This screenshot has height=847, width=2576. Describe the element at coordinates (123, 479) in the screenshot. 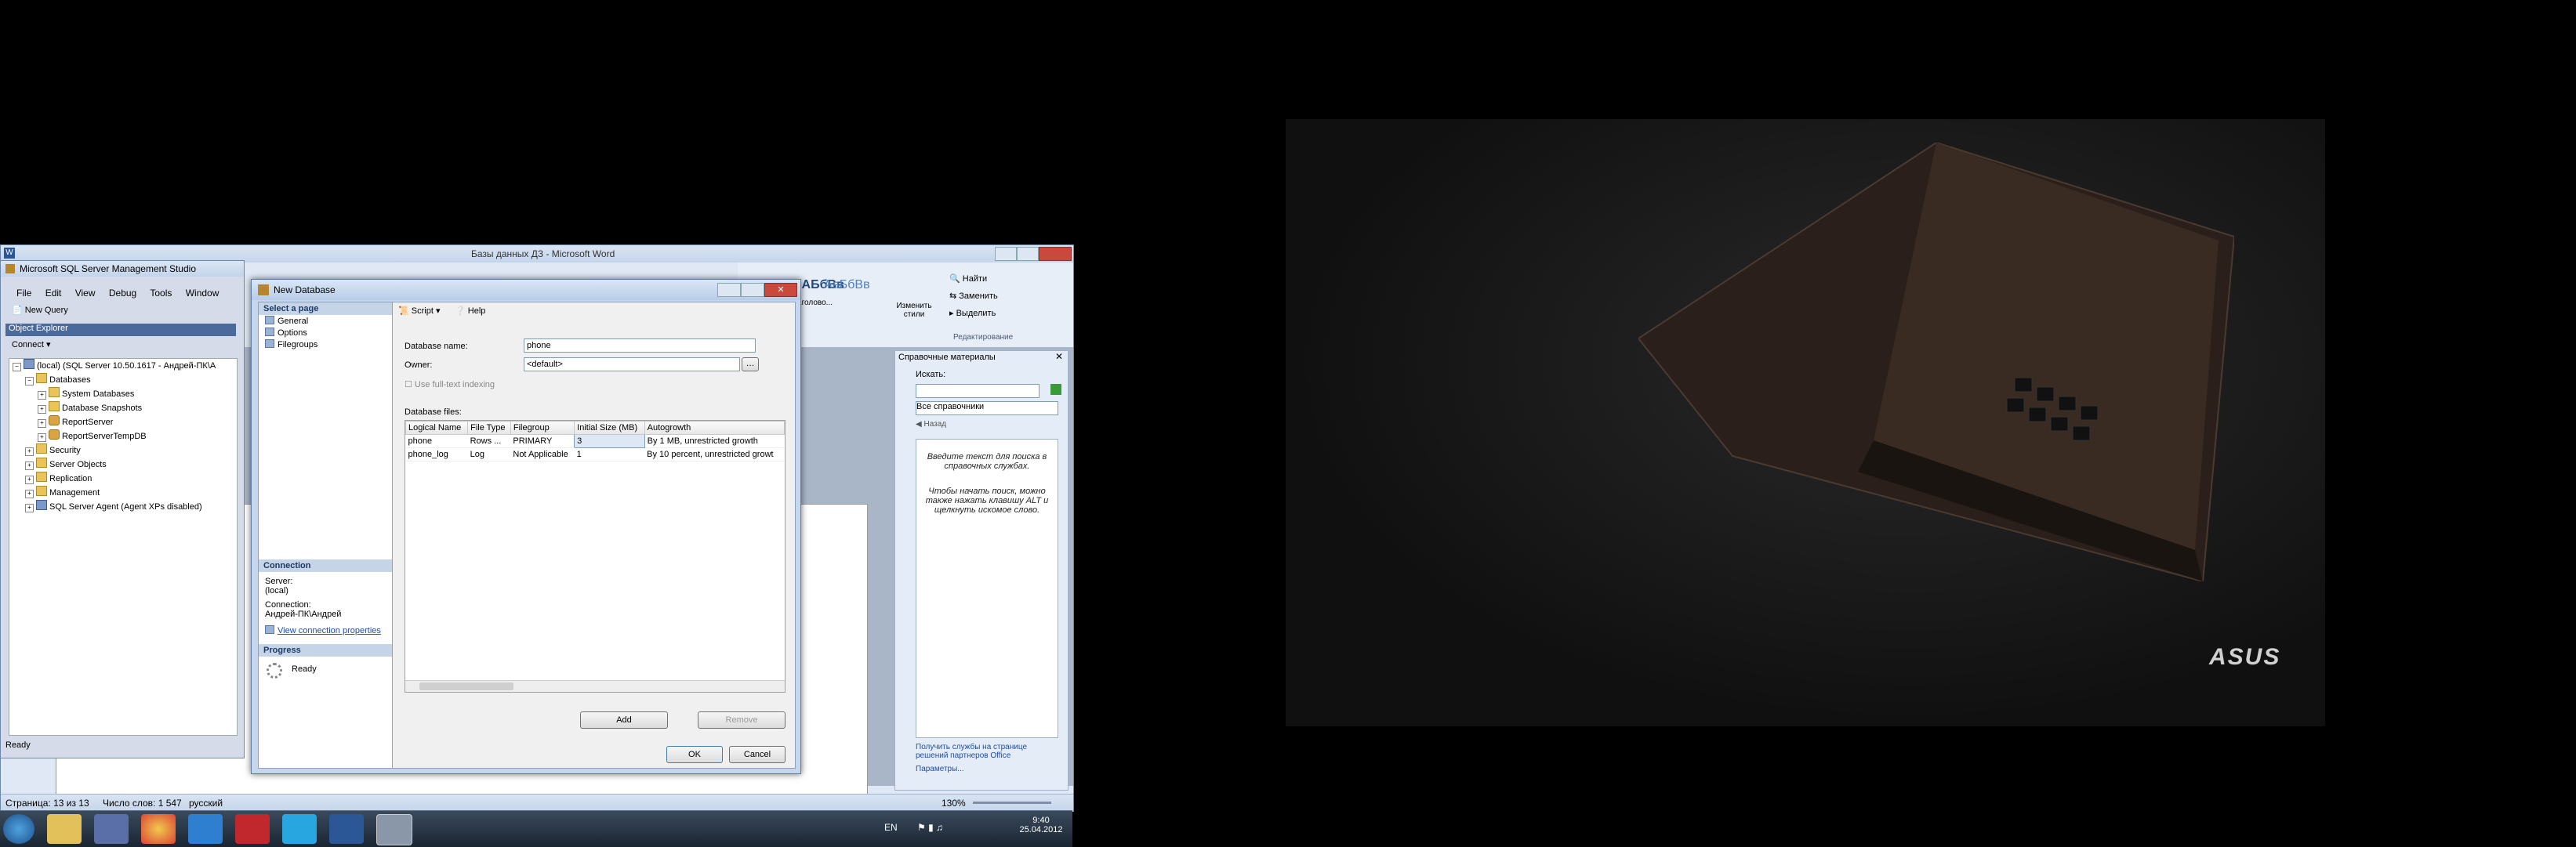

I see `tree-node: + Replication` at that location.